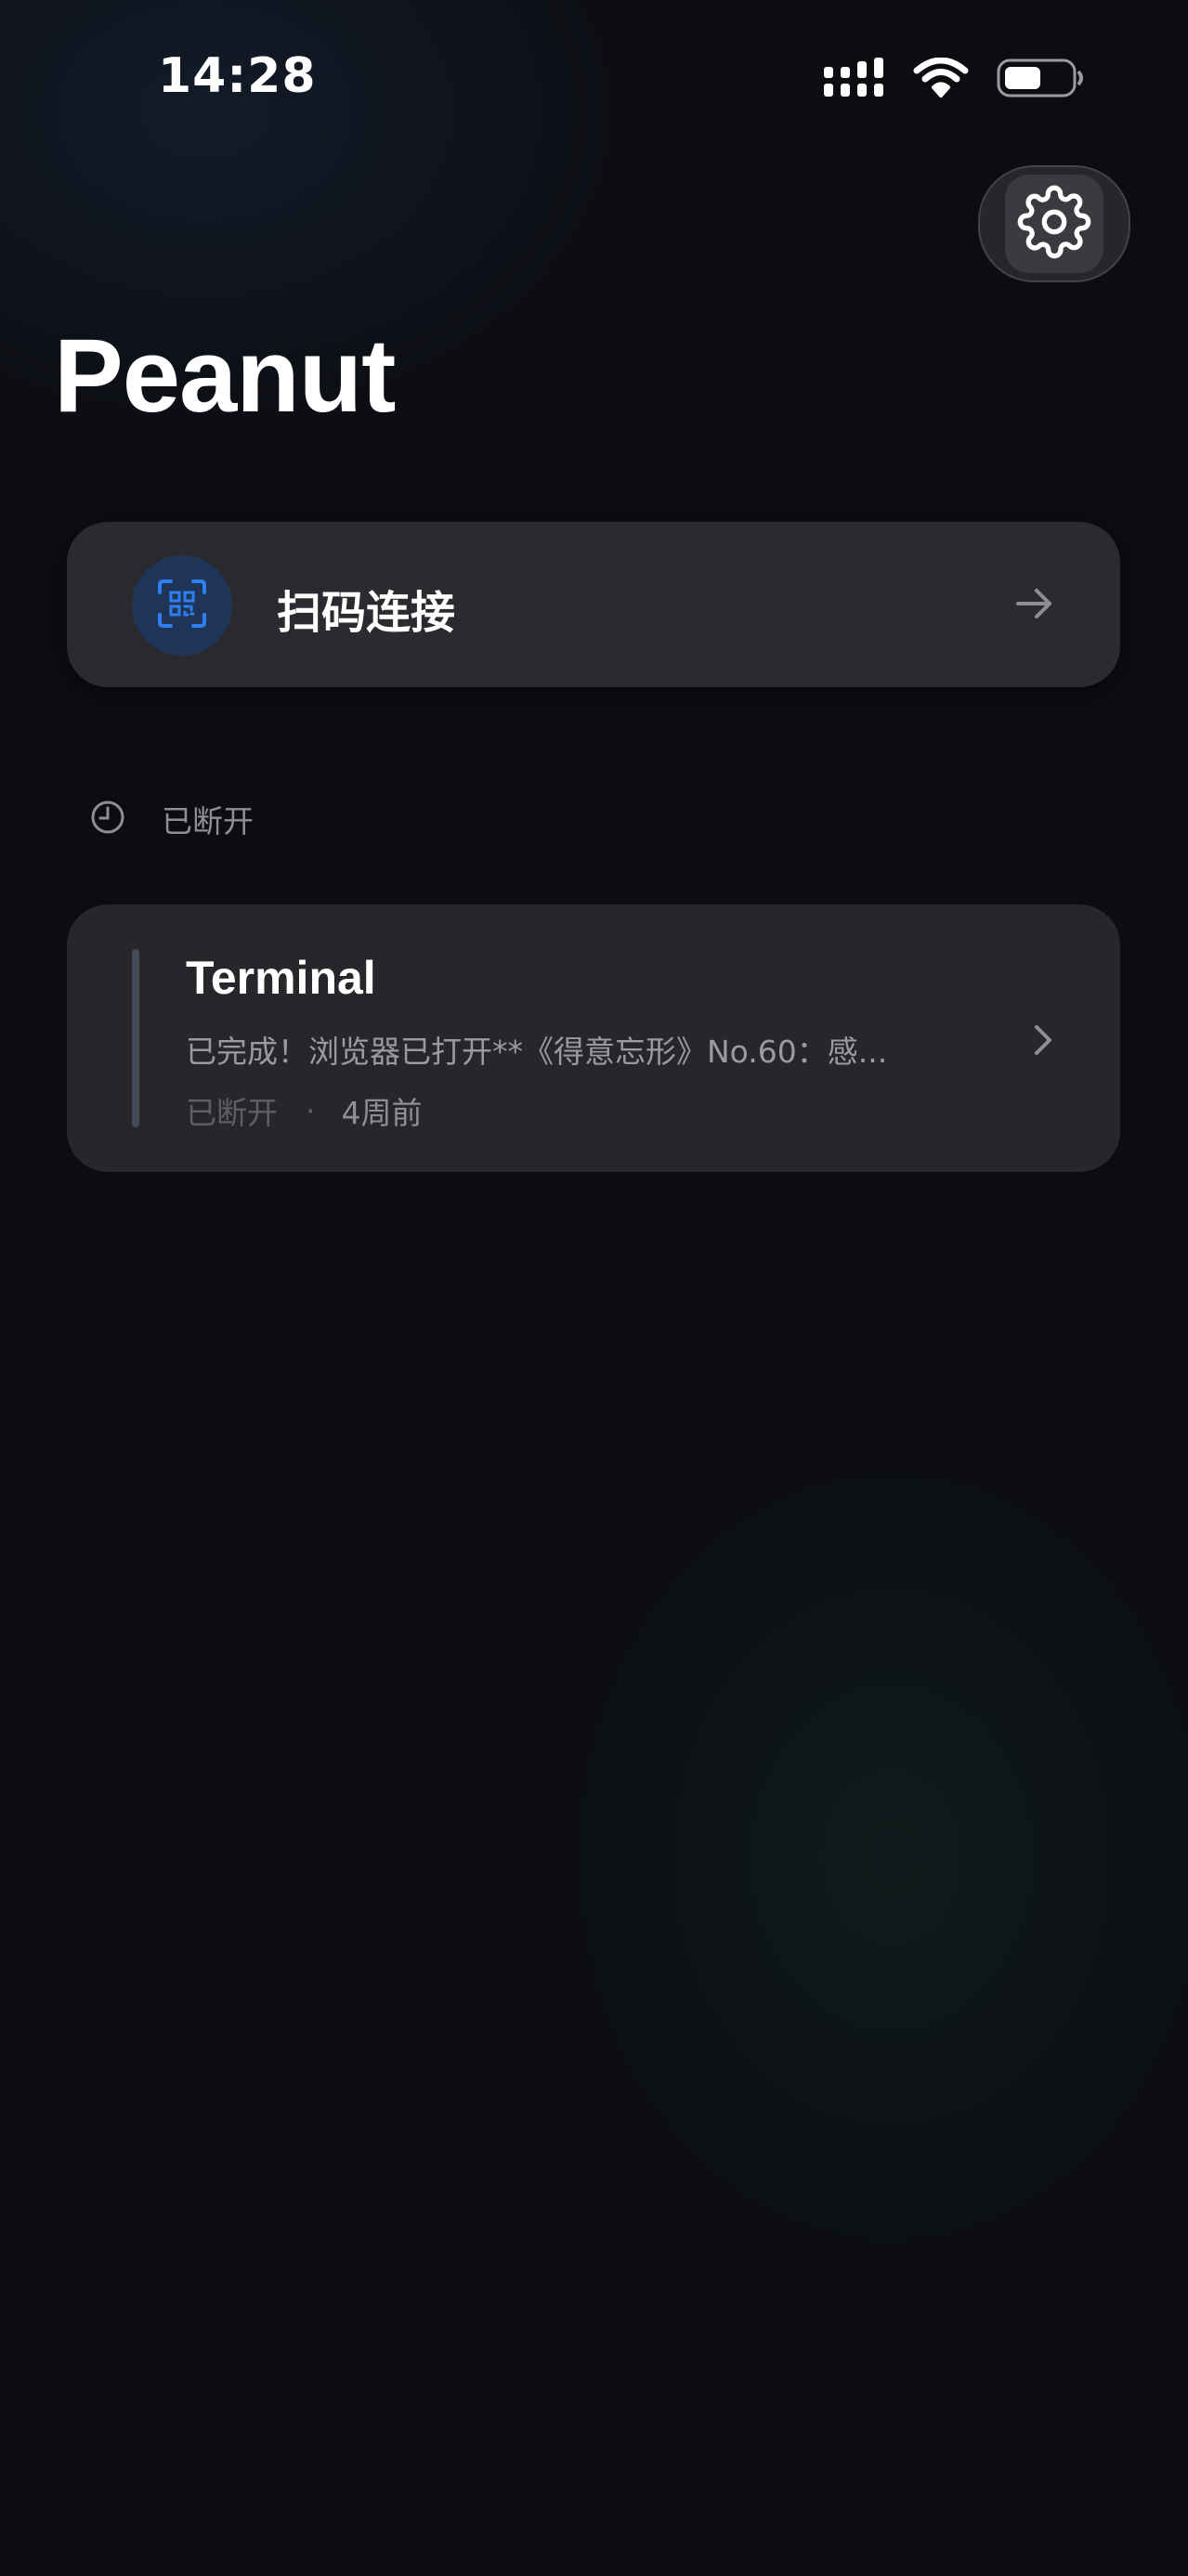  I want to click on scan-connect-label: 扫码连接, so click(366, 613).